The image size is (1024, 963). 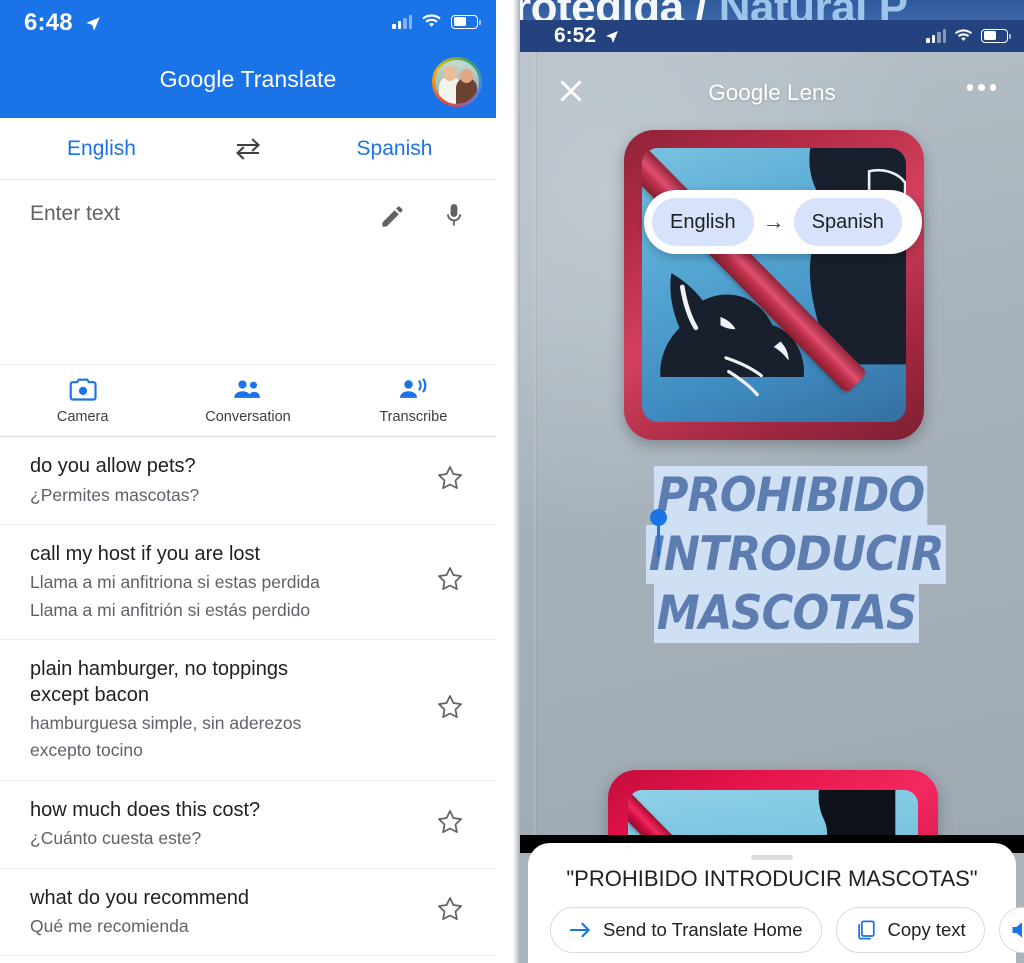 What do you see at coordinates (866, 930) in the screenshot?
I see `copy-icon` at bounding box center [866, 930].